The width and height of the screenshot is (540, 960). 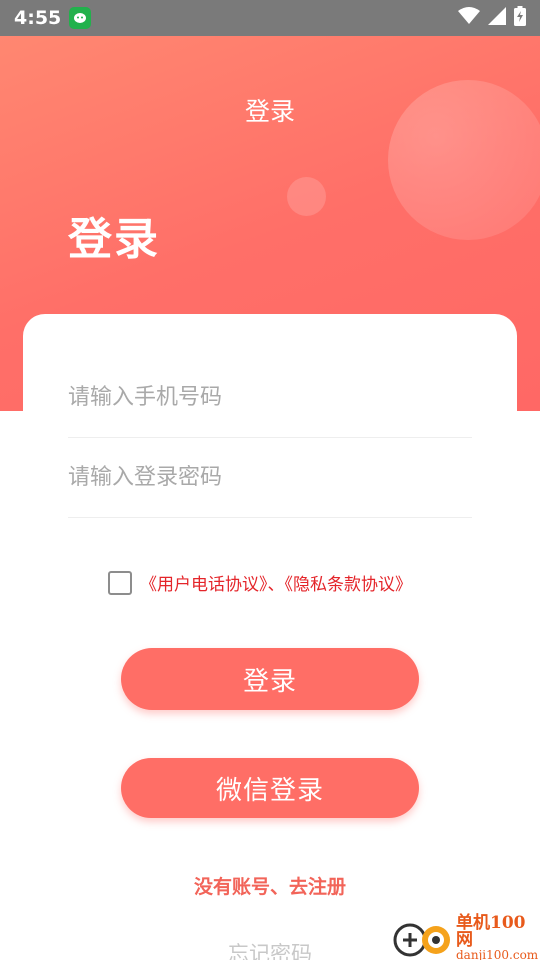 I want to click on wechat-notification-icon, so click(x=80, y=18).